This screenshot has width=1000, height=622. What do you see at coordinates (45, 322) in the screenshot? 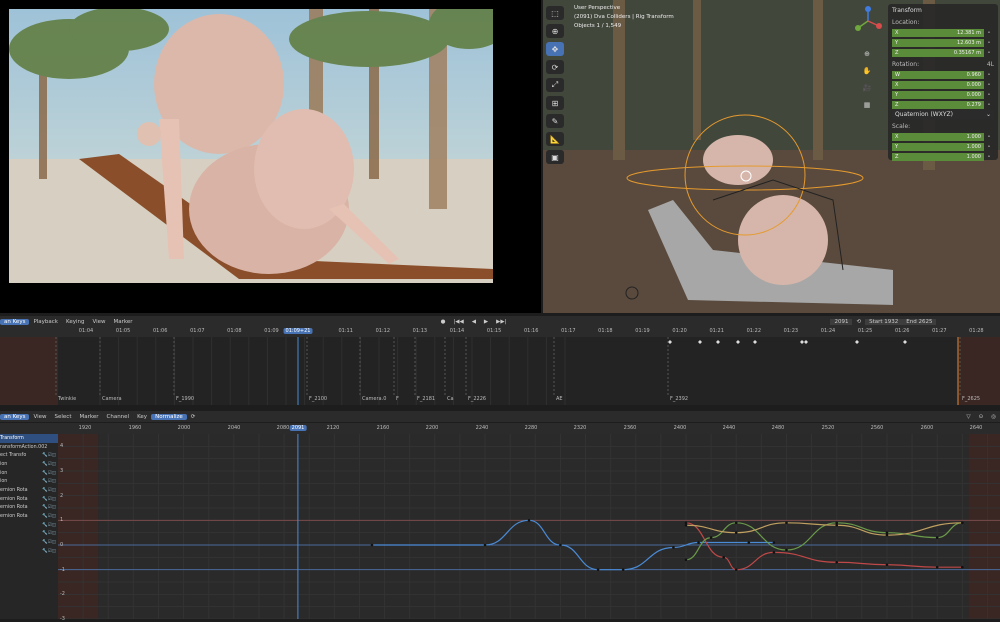
I see `menu-playback: Playback` at bounding box center [45, 322].